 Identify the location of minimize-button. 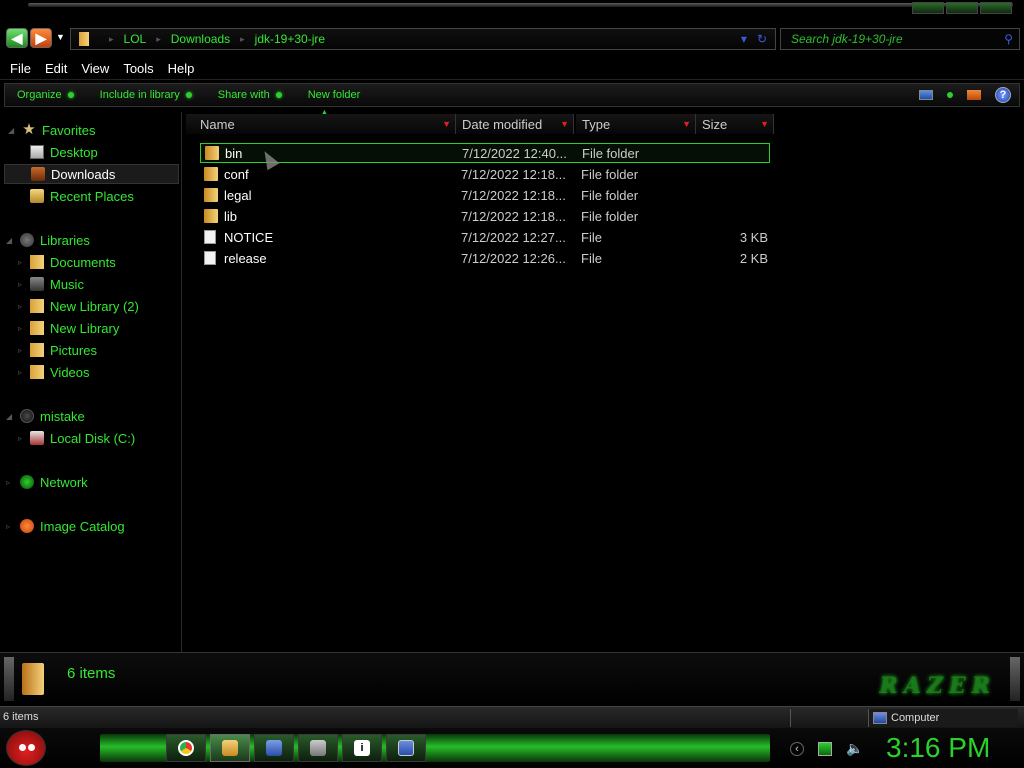
(928, 8).